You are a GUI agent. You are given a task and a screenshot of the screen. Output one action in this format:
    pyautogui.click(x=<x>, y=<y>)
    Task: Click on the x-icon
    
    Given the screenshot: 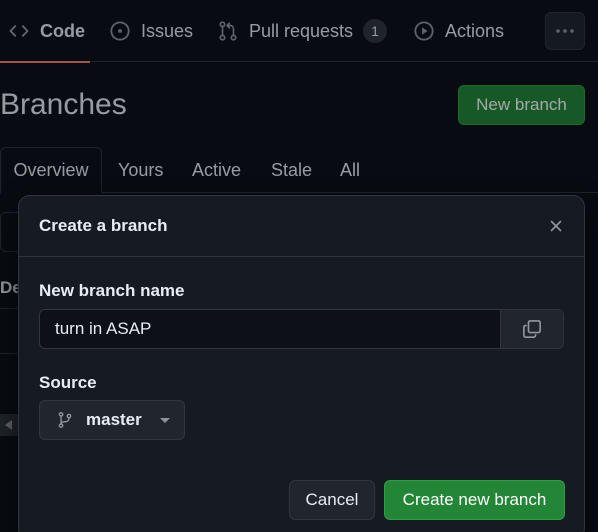 What is the action you would take?
    pyautogui.click(x=556, y=226)
    